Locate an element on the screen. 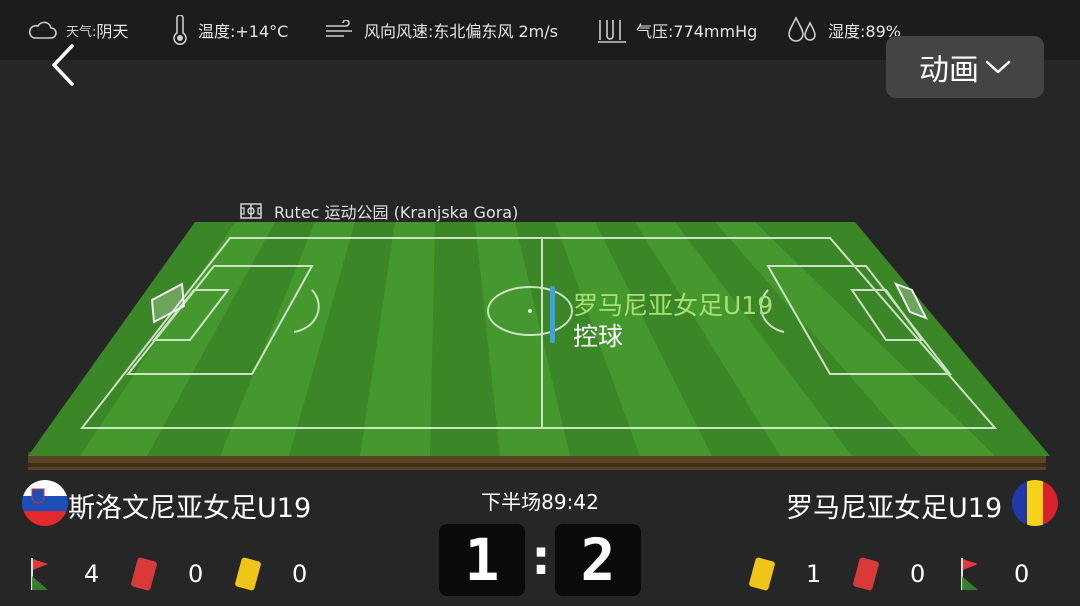 Image resolution: width=1080 pixels, height=606 pixels. possession-bar is located at coordinates (552, 314).